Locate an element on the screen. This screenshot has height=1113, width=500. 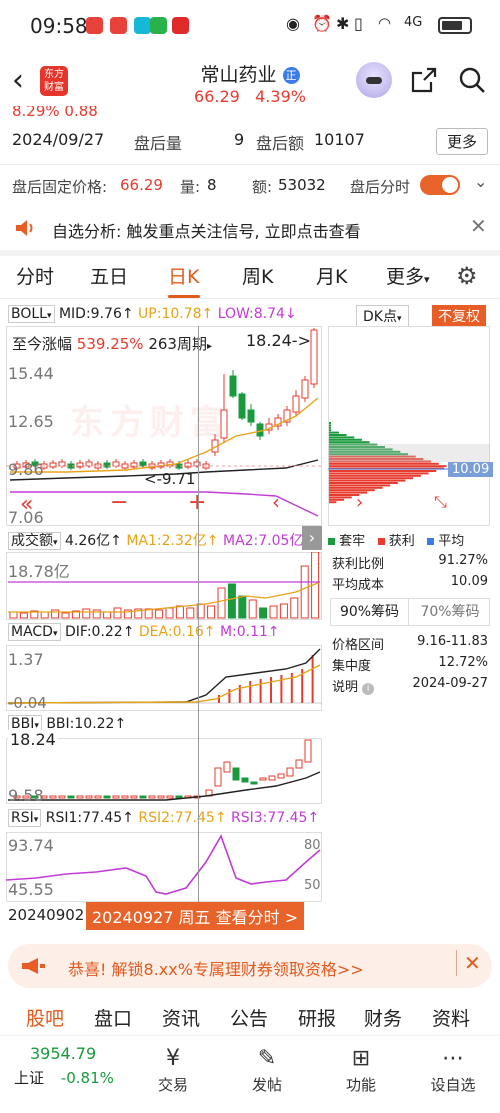
signal-alert: 自选分析: 触发重点关注信号, 立即点击查看 ✕ is located at coordinates (250, 228).